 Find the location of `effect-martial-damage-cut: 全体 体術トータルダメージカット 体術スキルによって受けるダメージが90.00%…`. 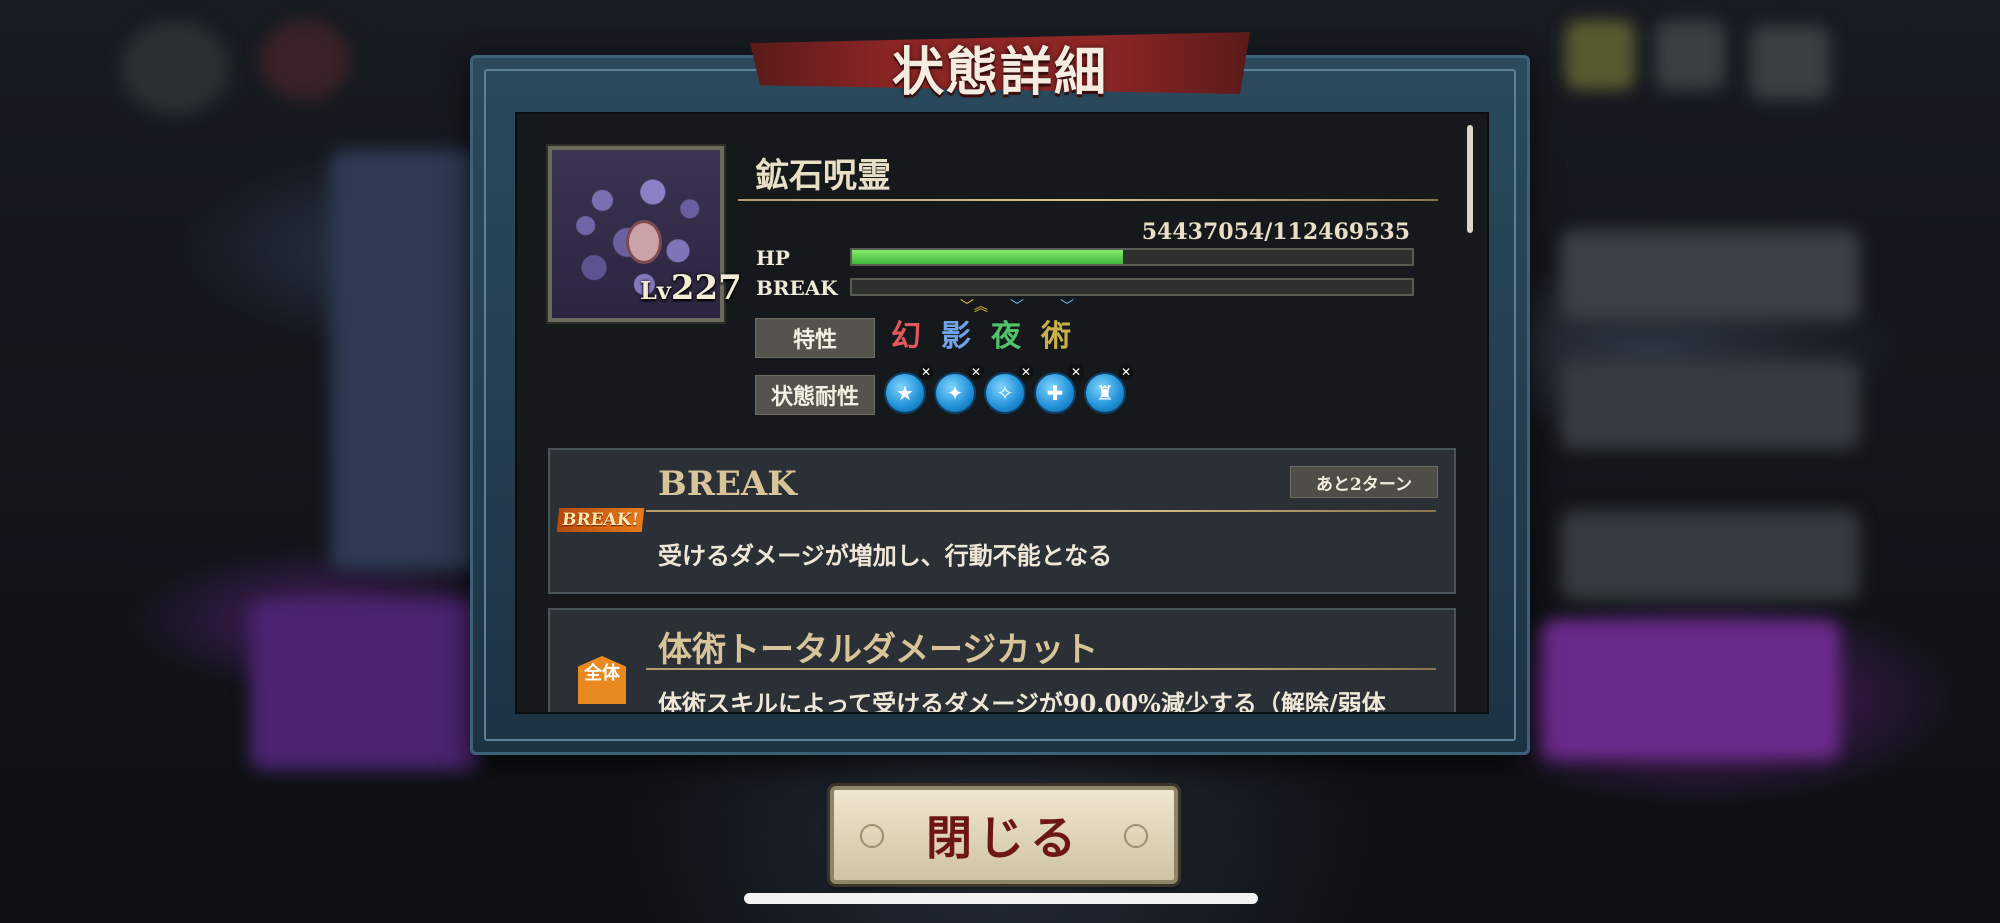

effect-martial-damage-cut: 全体 体術トータルダメージカット 体術スキルによって受けるダメージが90.00%… is located at coordinates (1002, 660).